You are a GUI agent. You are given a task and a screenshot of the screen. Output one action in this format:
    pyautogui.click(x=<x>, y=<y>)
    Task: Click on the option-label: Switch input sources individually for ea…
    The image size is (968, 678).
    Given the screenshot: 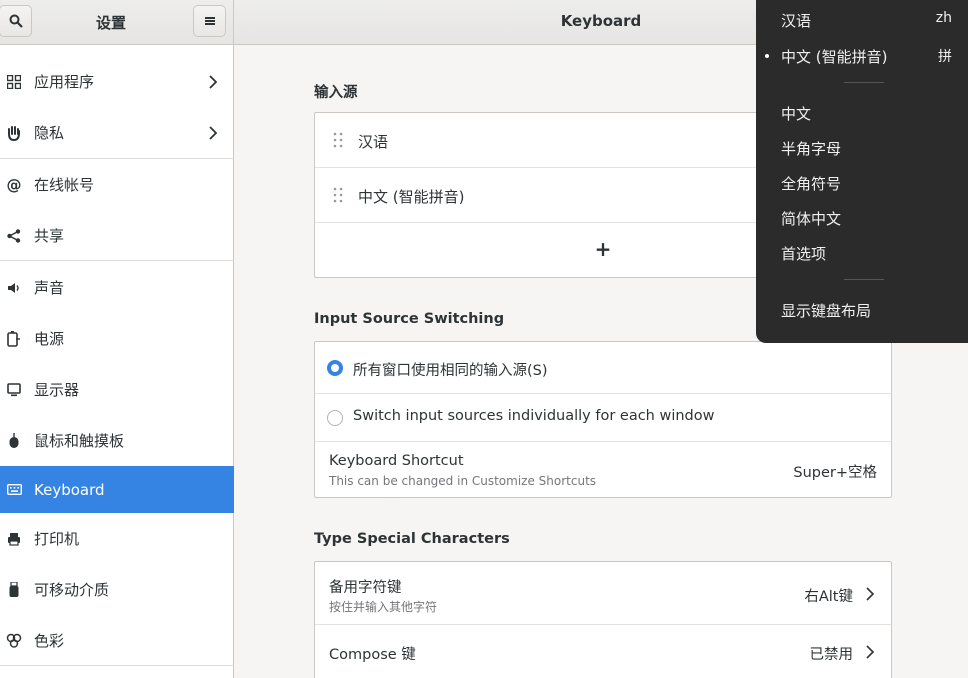 What is the action you would take?
    pyautogui.click(x=534, y=416)
    